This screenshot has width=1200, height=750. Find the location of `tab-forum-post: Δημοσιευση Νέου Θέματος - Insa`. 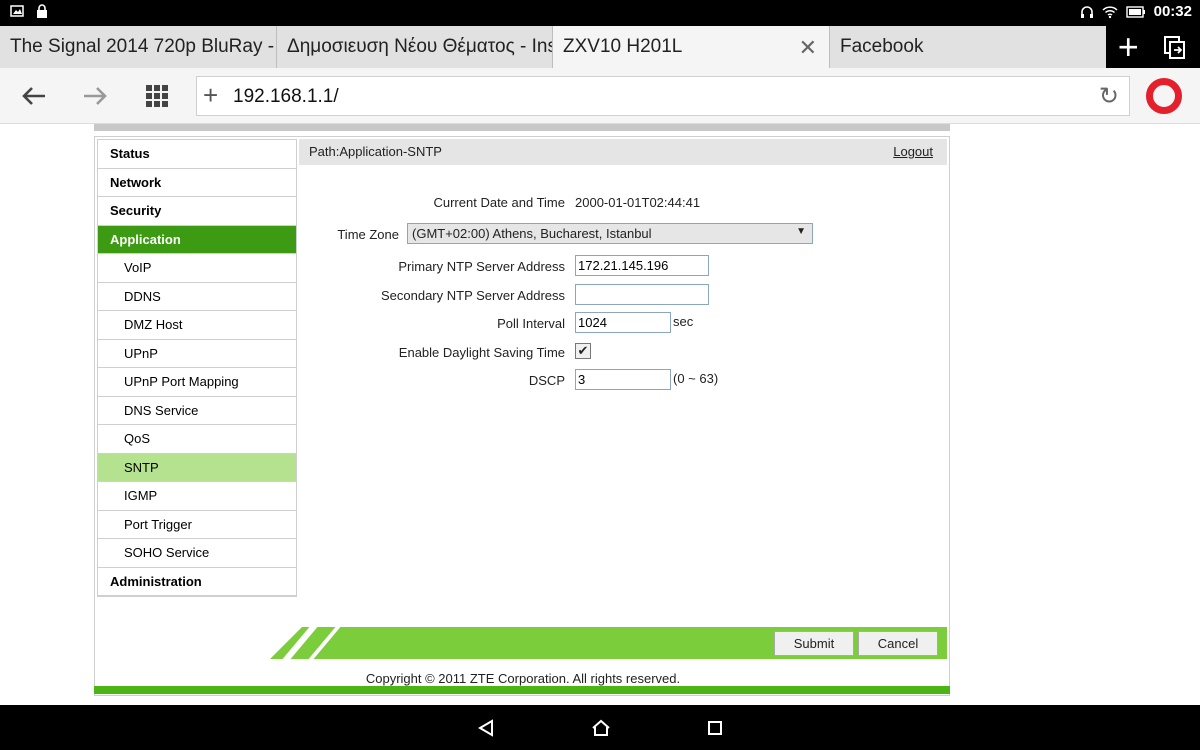

tab-forum-post: Δημοσιευση Νέου Θέματος - Insa is located at coordinates (415, 47).